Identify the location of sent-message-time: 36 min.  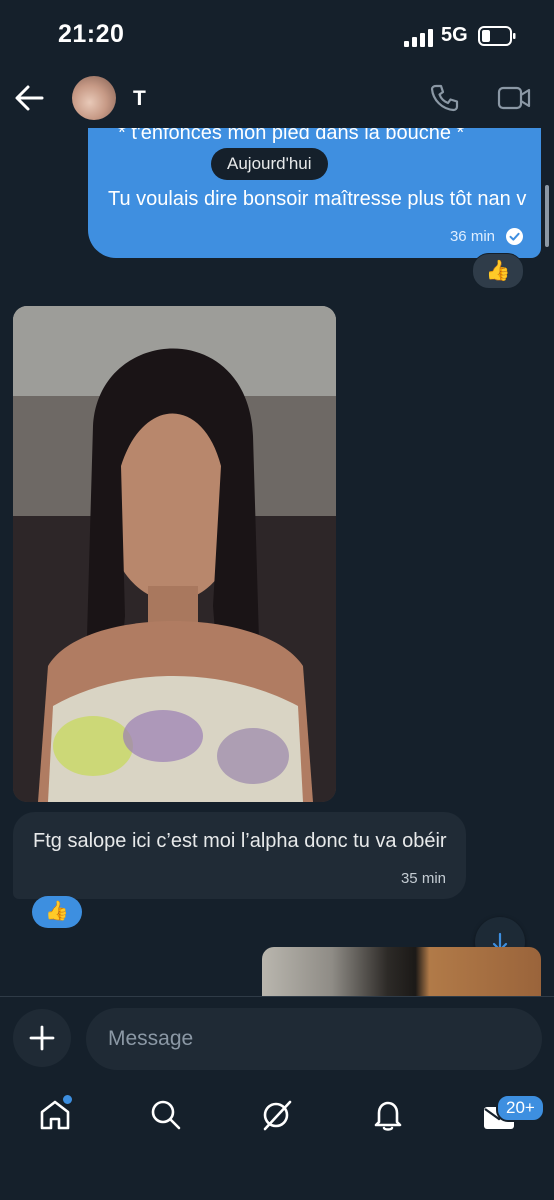
(472, 236).